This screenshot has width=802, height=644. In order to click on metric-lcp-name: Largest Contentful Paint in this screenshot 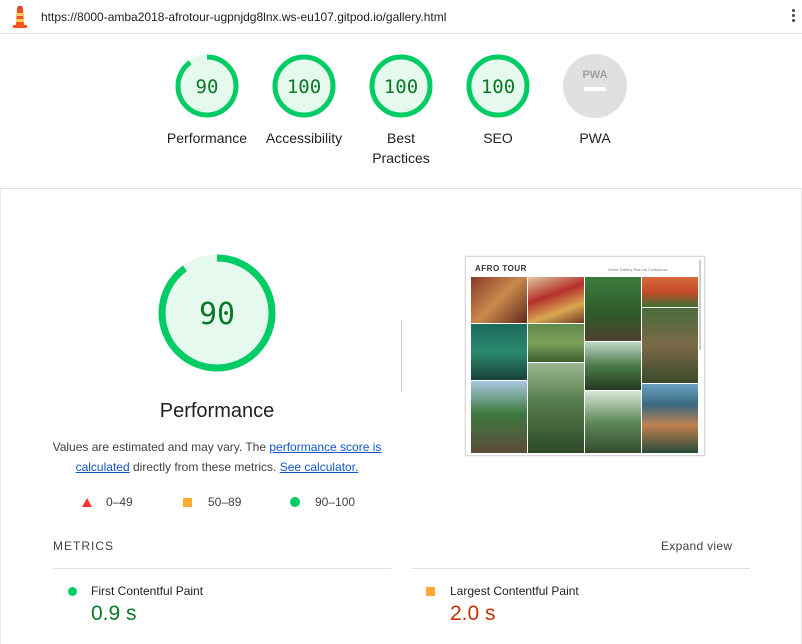, I will do `click(514, 591)`.